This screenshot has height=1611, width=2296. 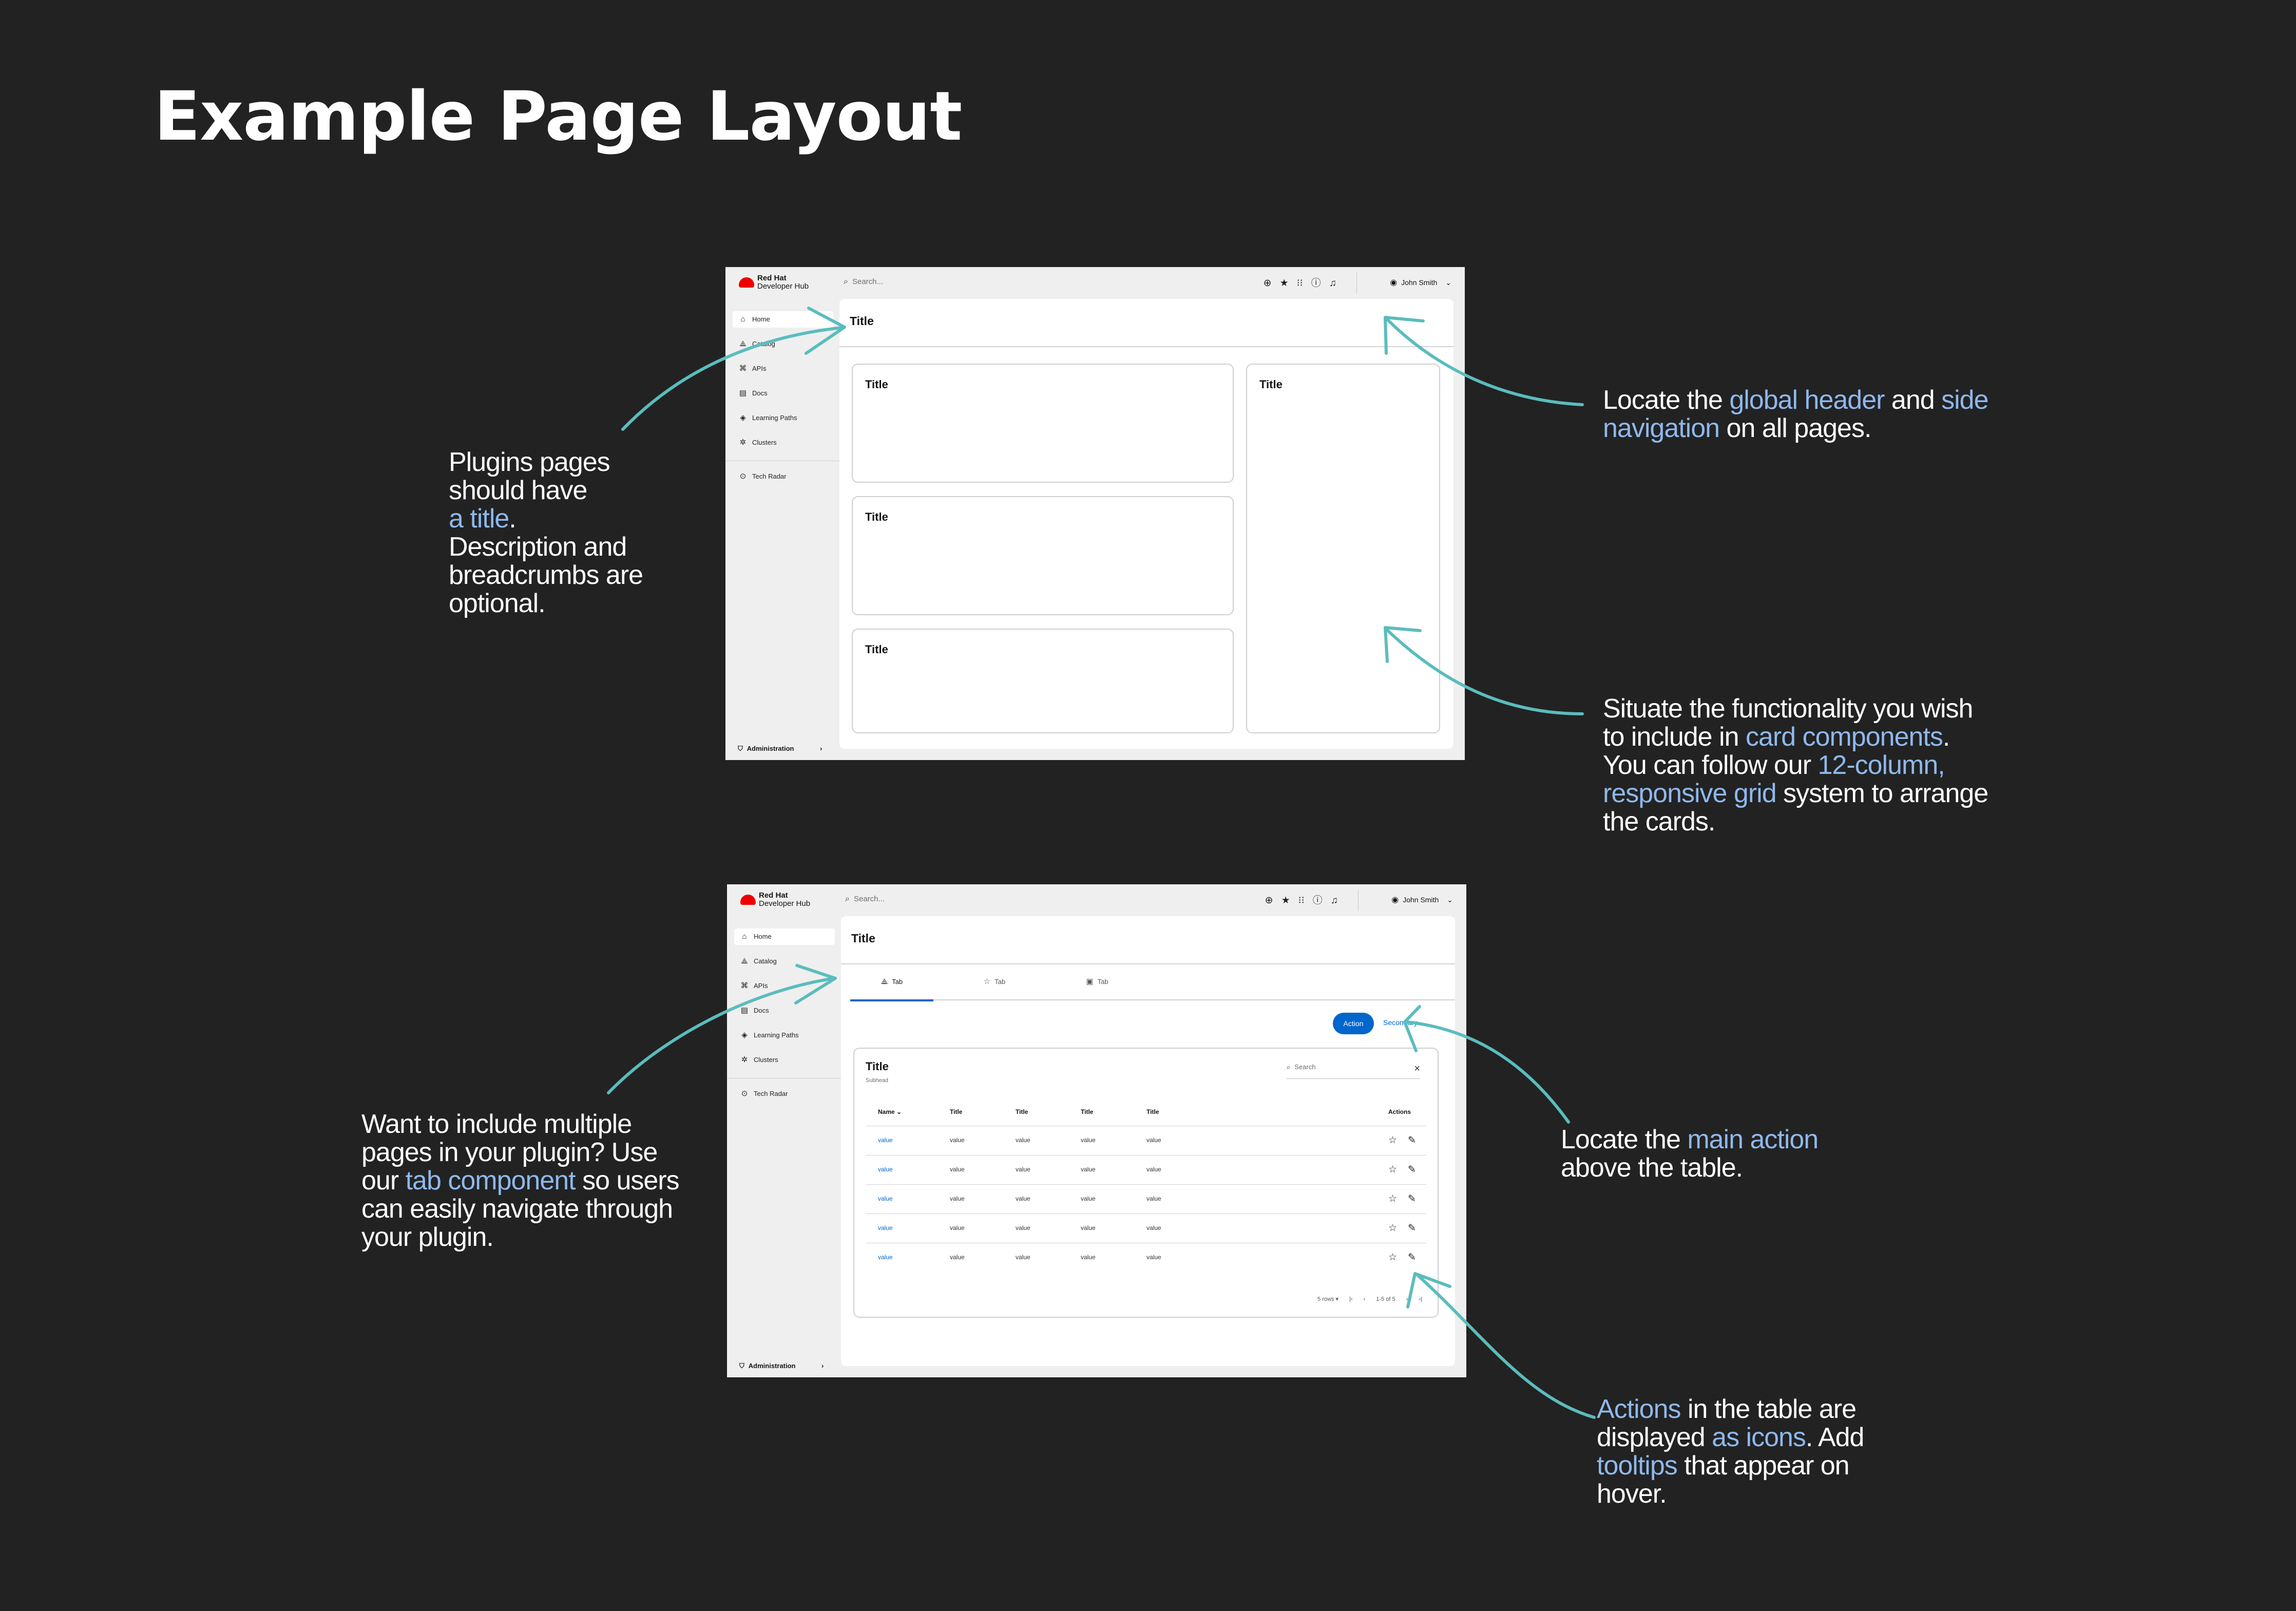 What do you see at coordinates (721, 1035) in the screenshot?
I see `arrow-tabs` at bounding box center [721, 1035].